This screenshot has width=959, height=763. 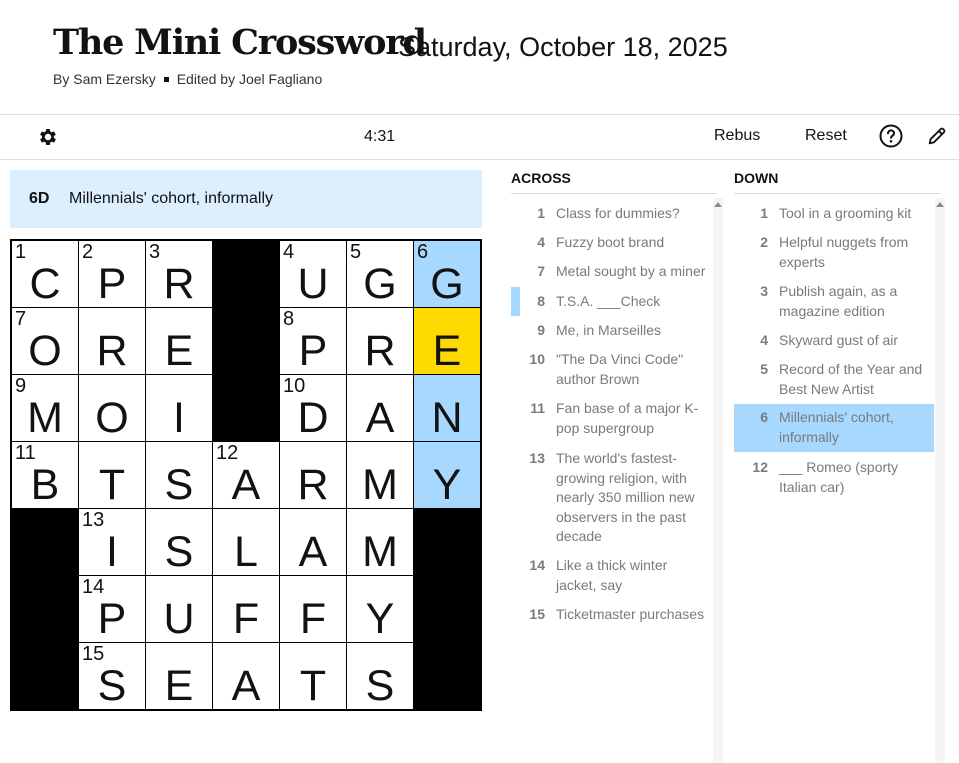 I want to click on grid-cell: 7O, so click(x=45, y=341).